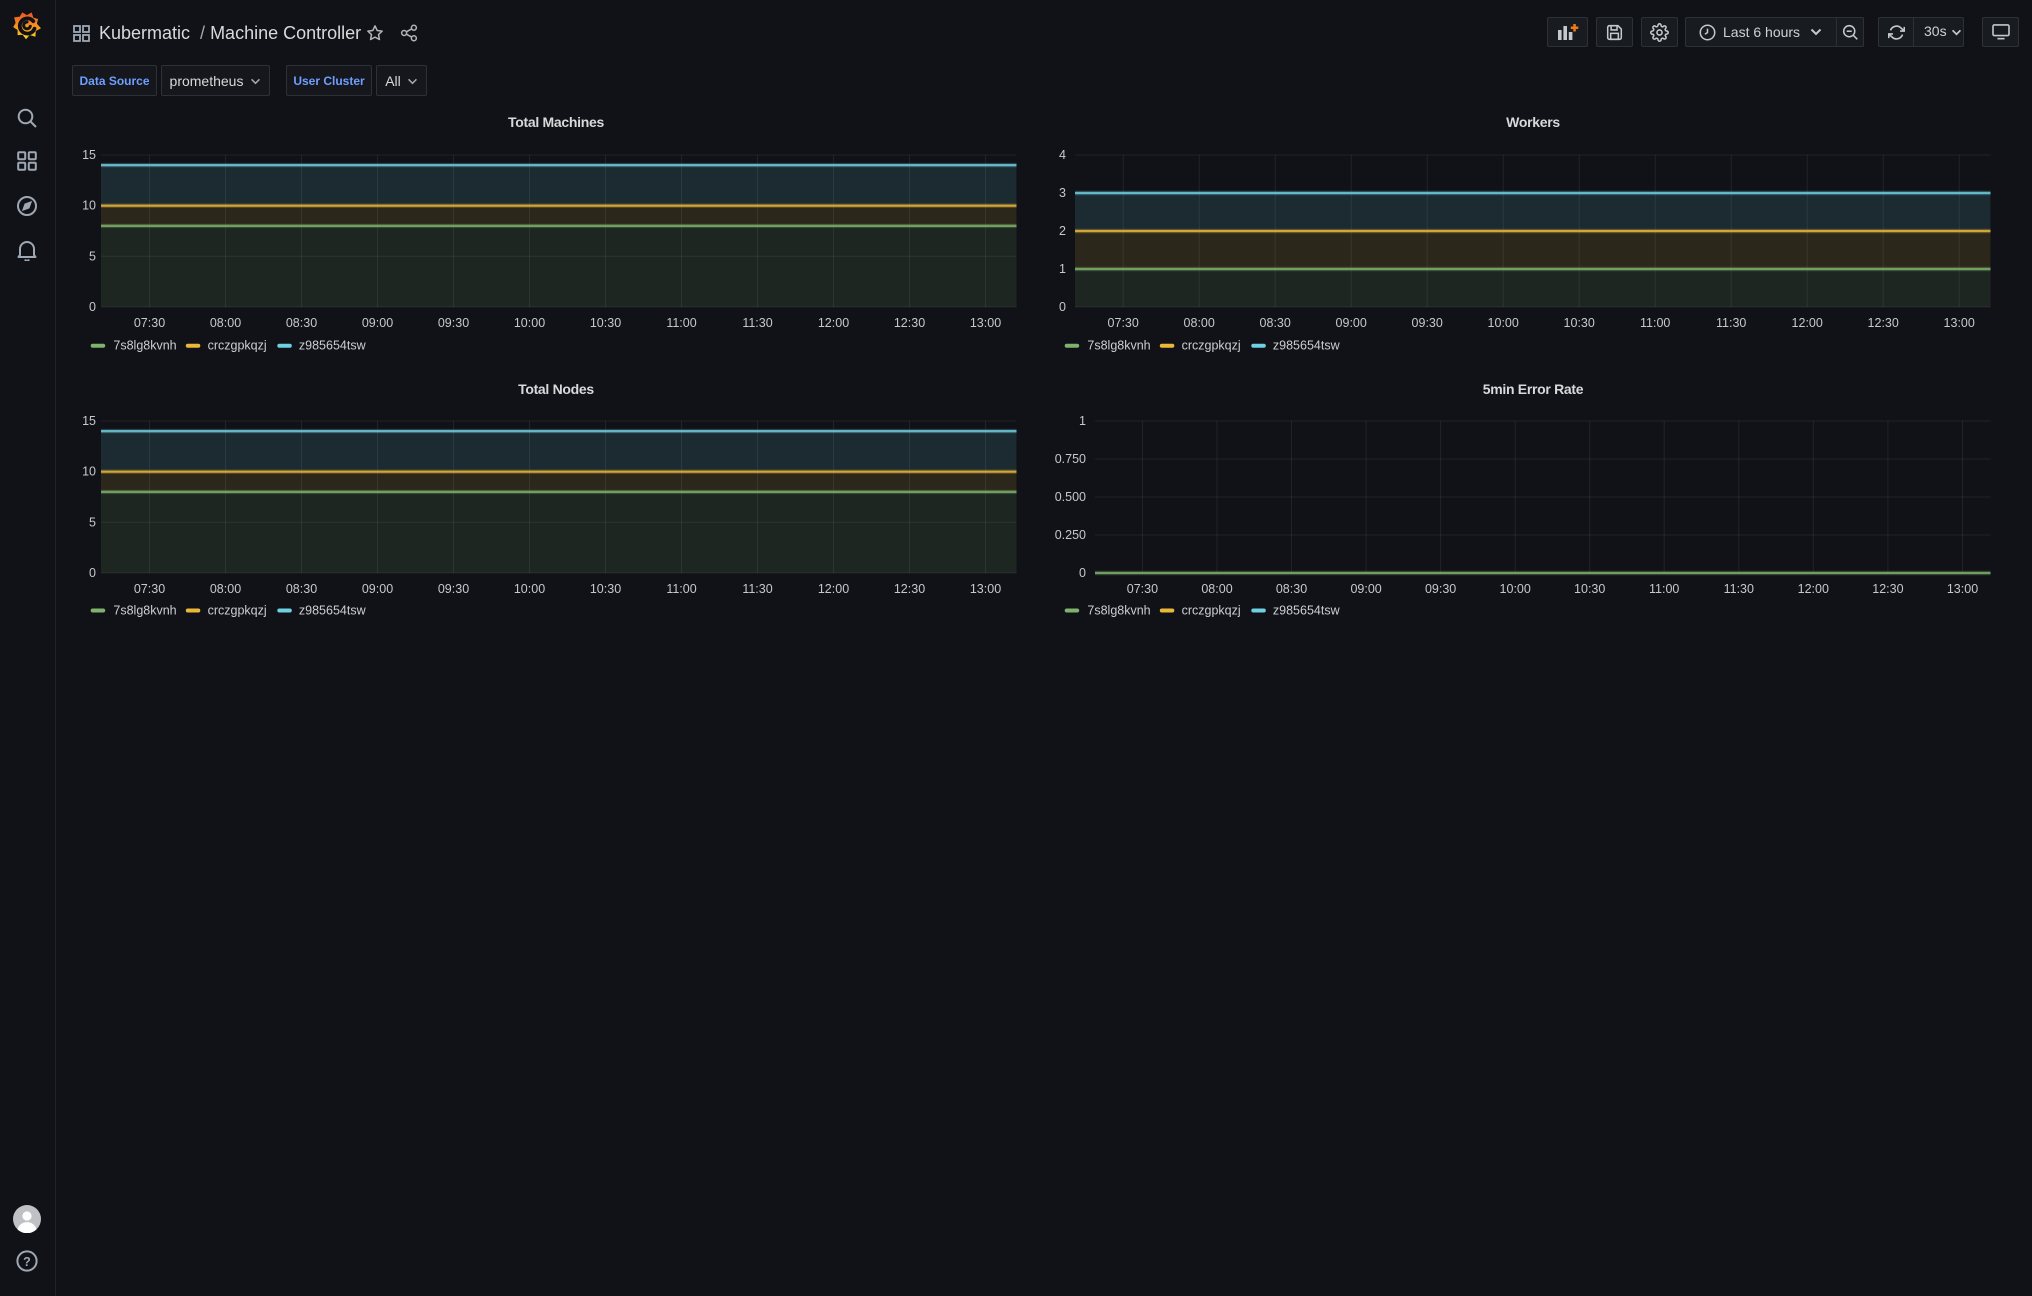 This screenshot has height=1296, width=2032. Describe the element at coordinates (1533, 122) in the screenshot. I see `svg-text: Workers` at that location.